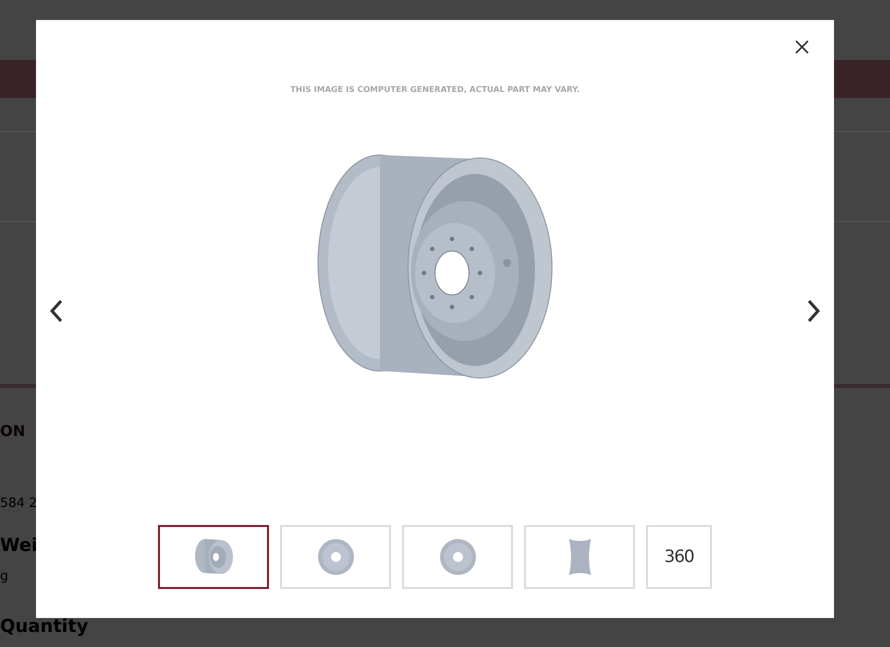 Image resolution: width=890 pixels, height=647 pixels. What do you see at coordinates (213, 557) in the screenshot?
I see `thumbnail` at bounding box center [213, 557].